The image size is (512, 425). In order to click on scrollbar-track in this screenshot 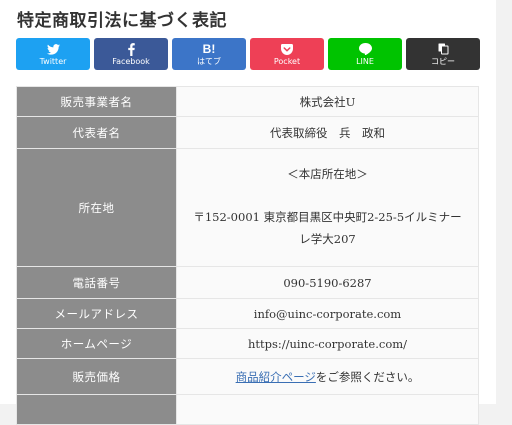, I will do `click(504, 202)`.